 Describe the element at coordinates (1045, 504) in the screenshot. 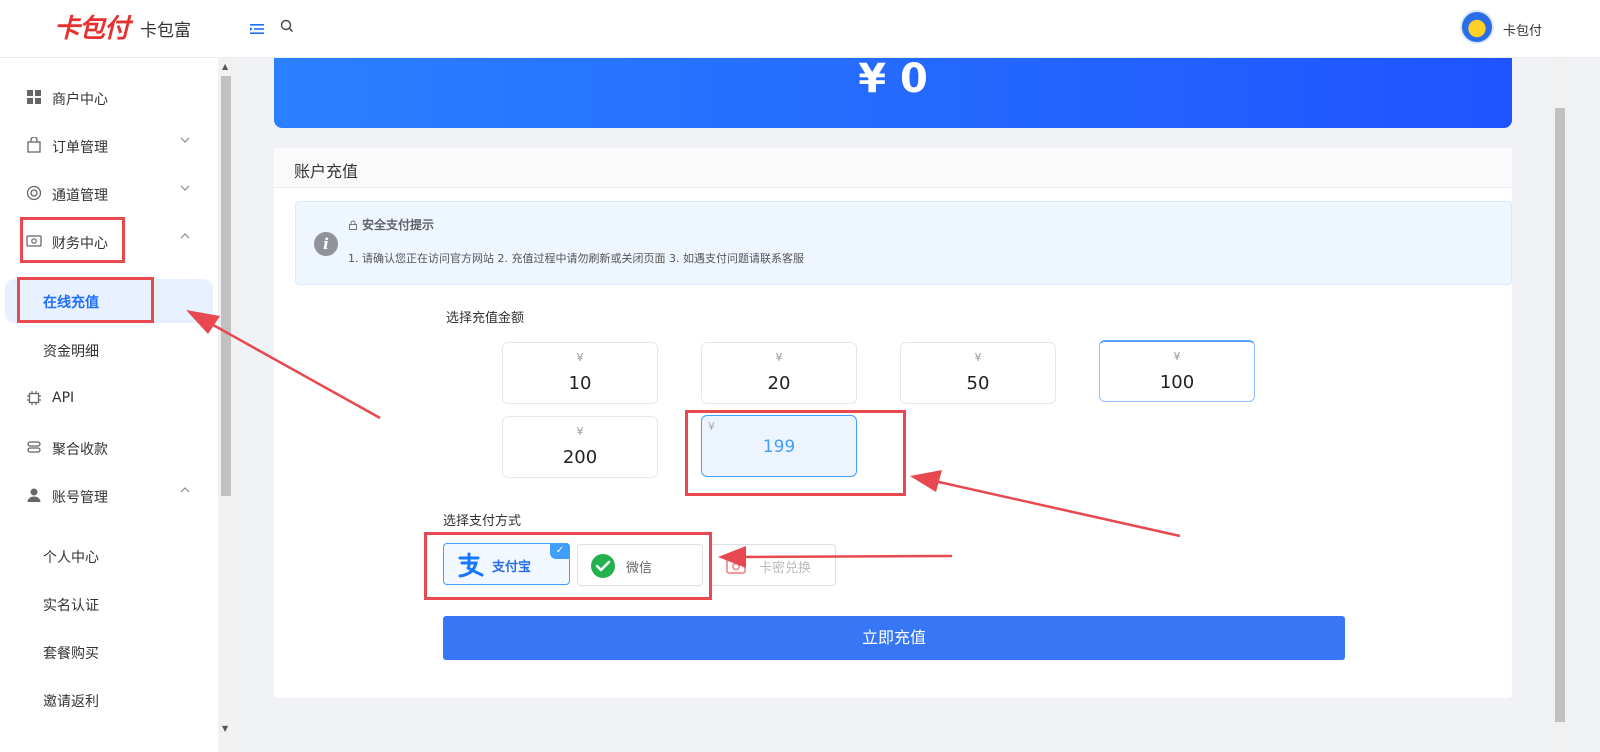

I see `annotation-arrow-amount` at that location.